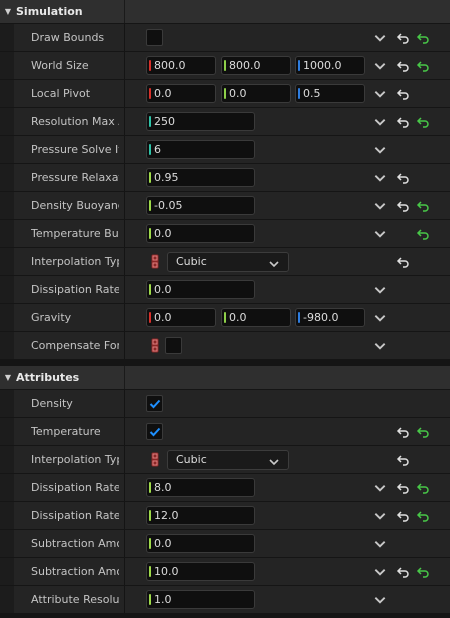 This screenshot has width=450, height=618. I want to click on gravity-z-input: -980.0, so click(330, 317).